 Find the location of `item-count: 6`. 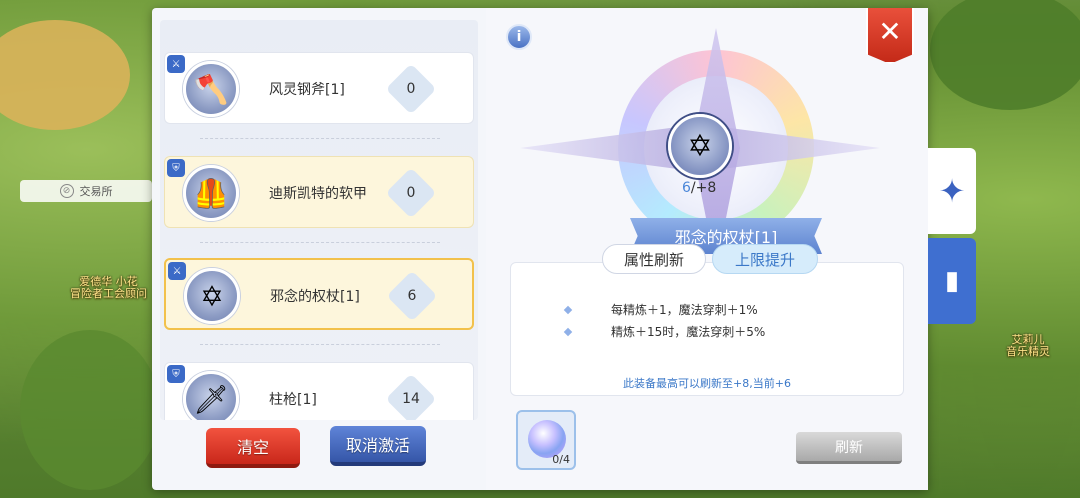

item-count: 6 is located at coordinates (412, 296).